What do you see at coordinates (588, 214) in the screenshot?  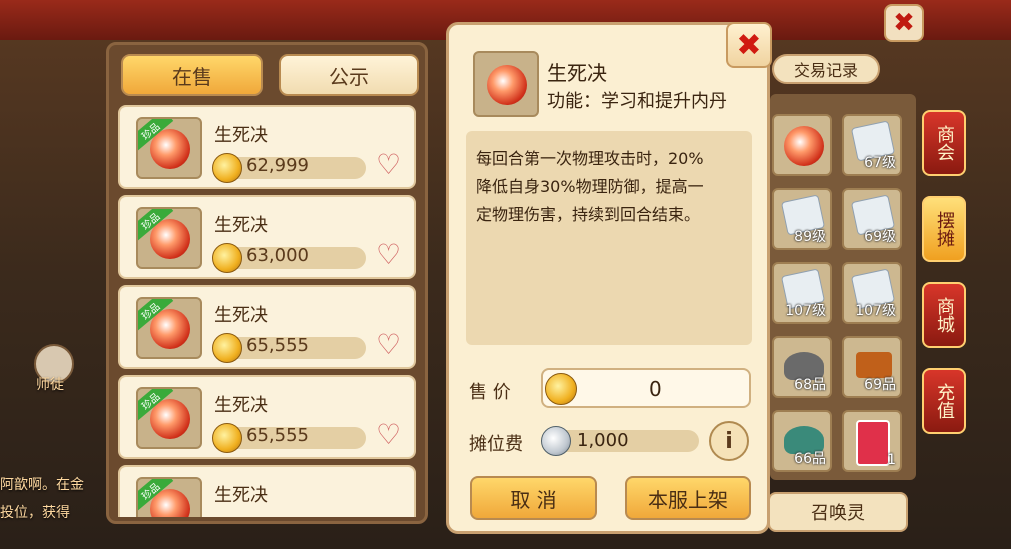 I see `description-line: 定物理伤害，持续到回合结束。` at bounding box center [588, 214].